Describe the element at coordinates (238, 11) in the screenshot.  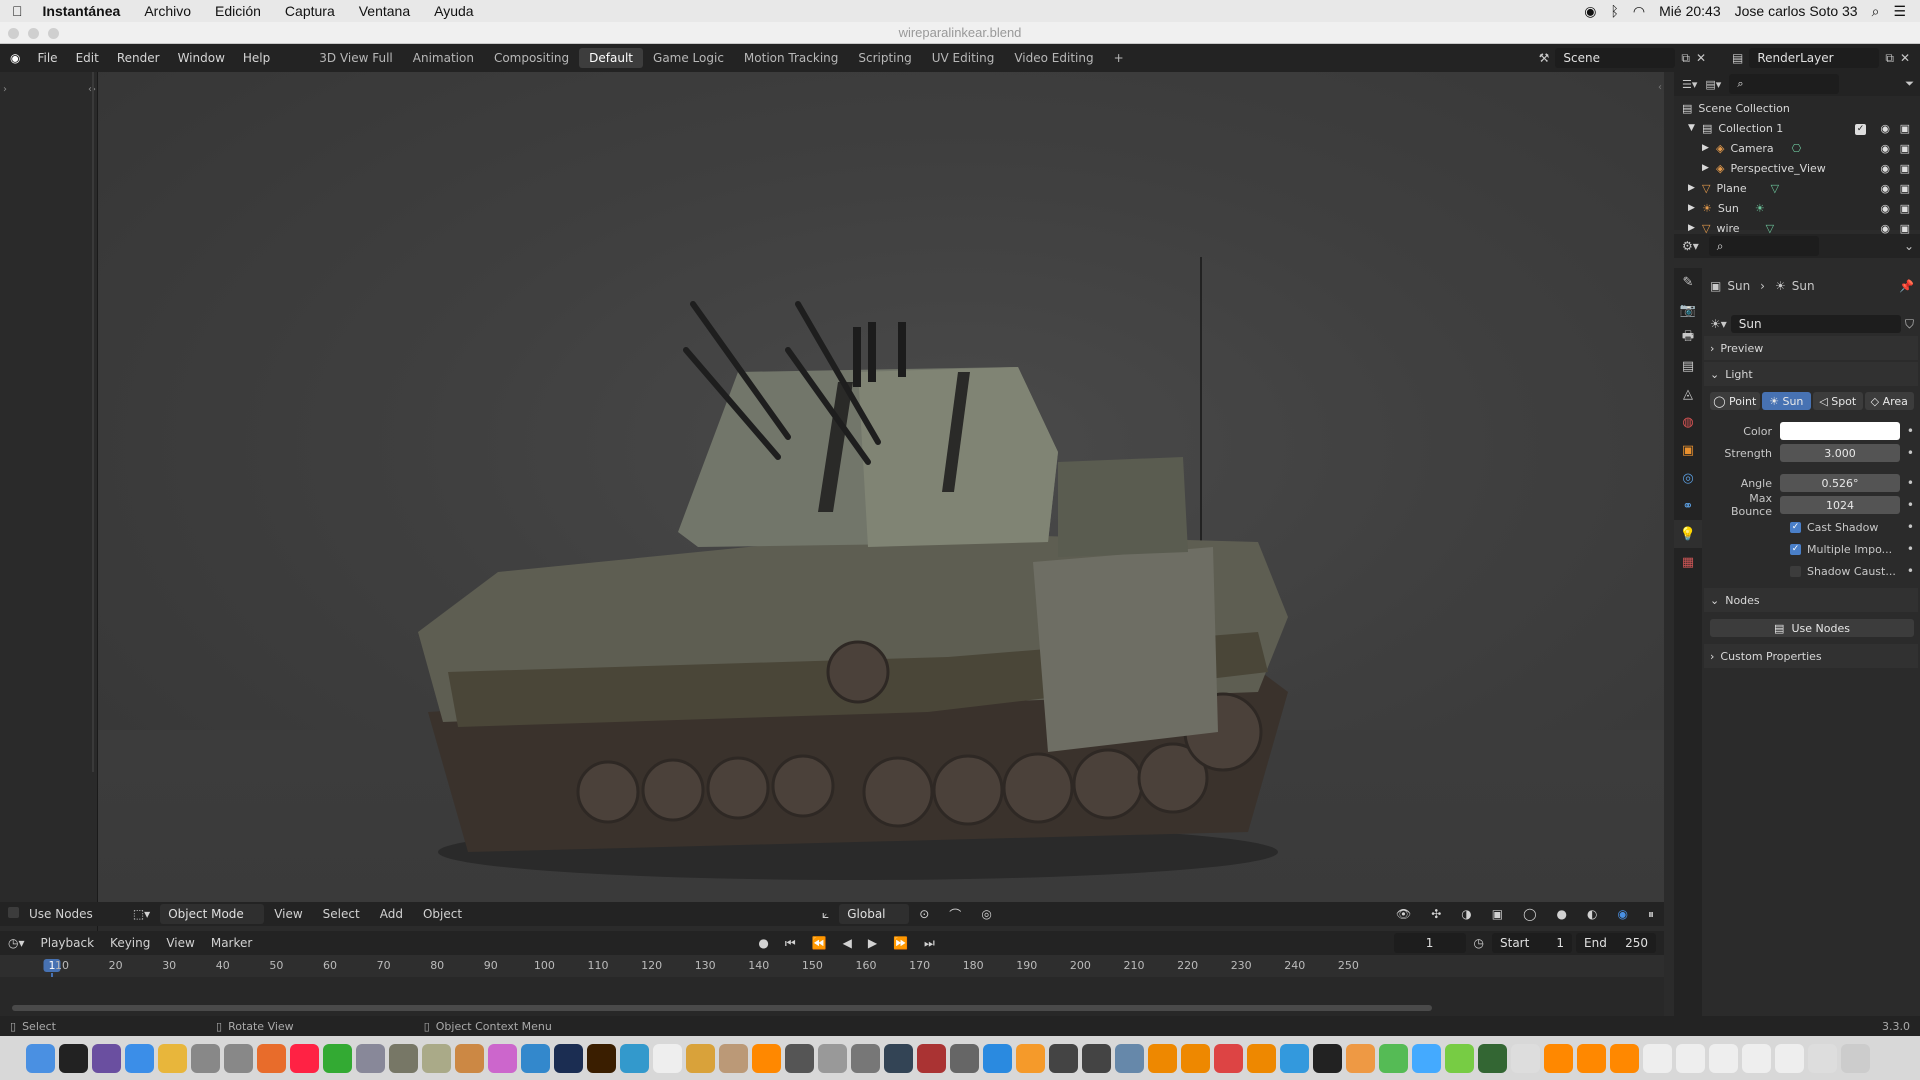
I see `menu-edicion: Edición` at that location.